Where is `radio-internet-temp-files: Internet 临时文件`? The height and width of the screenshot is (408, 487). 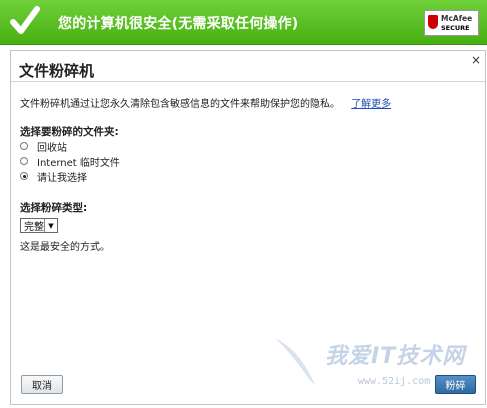 radio-internet-temp-files: Internet 临时文件 is located at coordinates (70, 161).